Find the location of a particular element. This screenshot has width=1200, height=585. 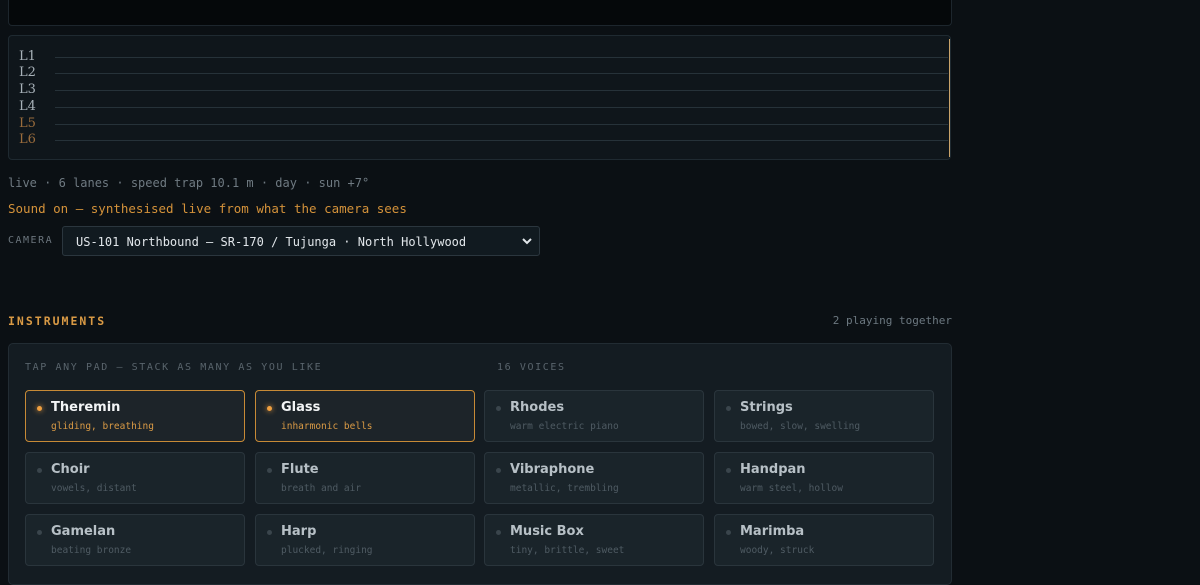

lane-label: L1 is located at coordinates (27, 56).